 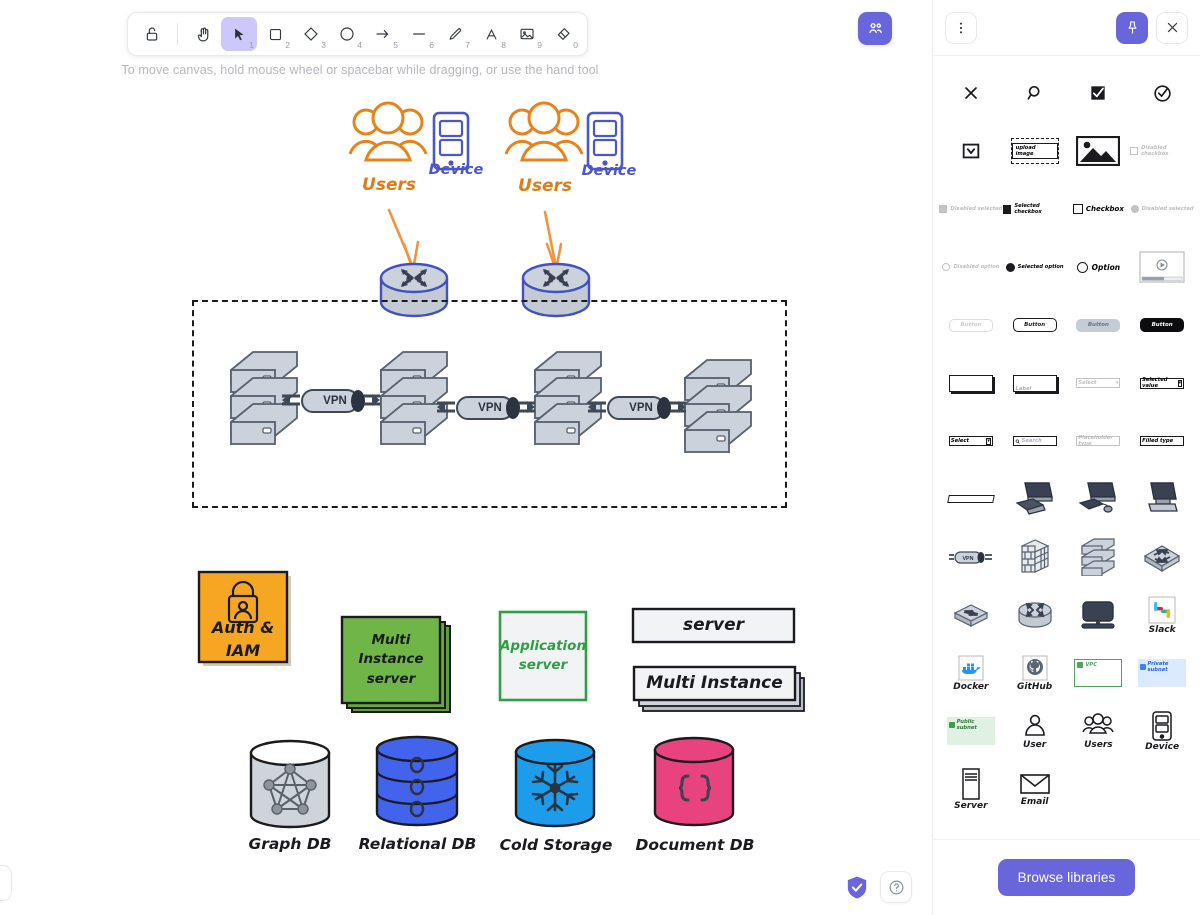 I want to click on github-icon, so click(x=1035, y=667).